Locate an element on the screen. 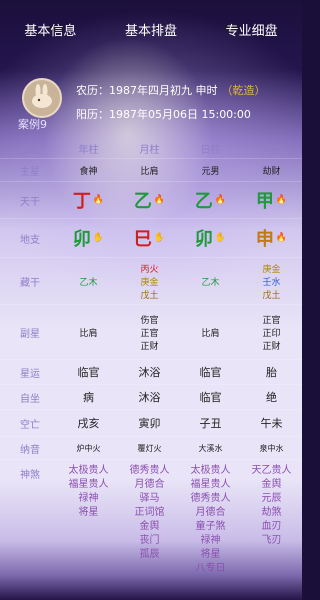 Image resolution: width=320 pixels, height=600 pixels. row-label-date: 日期 is located at coordinates (30, 150).